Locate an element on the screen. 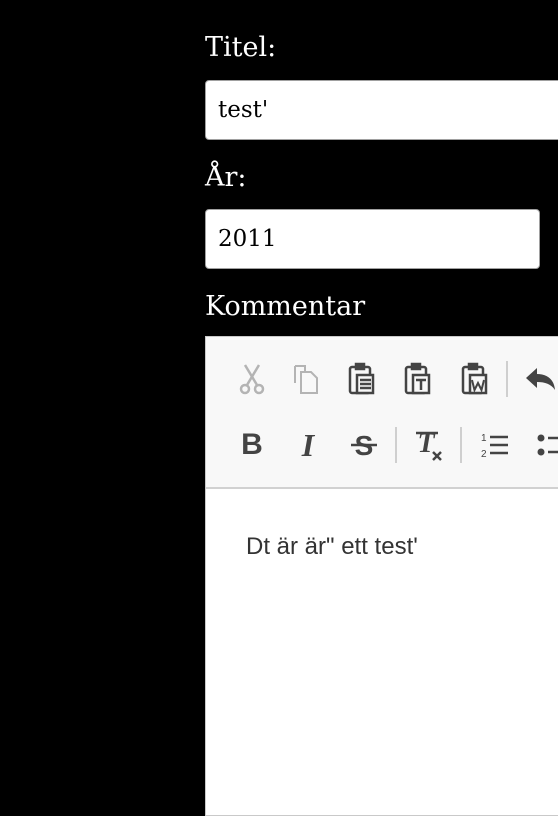 This screenshot has height=816, width=558. remove-format-icon: T is located at coordinates (429, 445).